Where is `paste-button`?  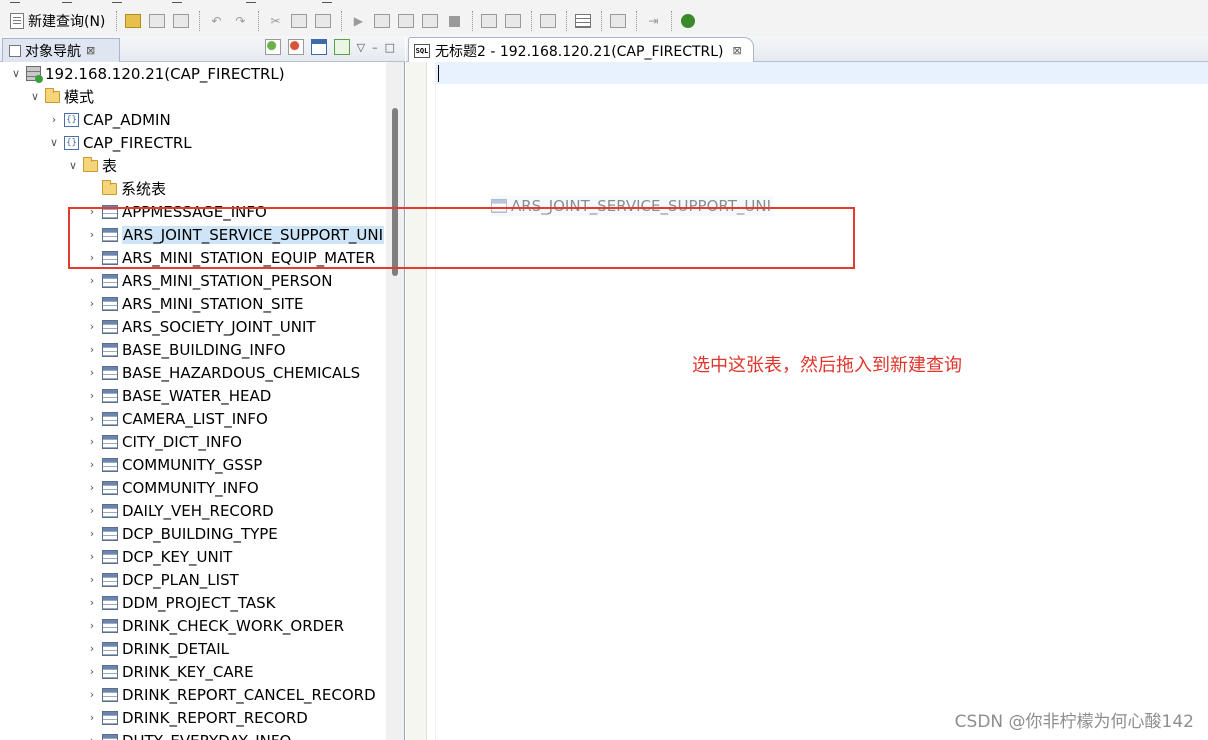
paste-button is located at coordinates (323, 21).